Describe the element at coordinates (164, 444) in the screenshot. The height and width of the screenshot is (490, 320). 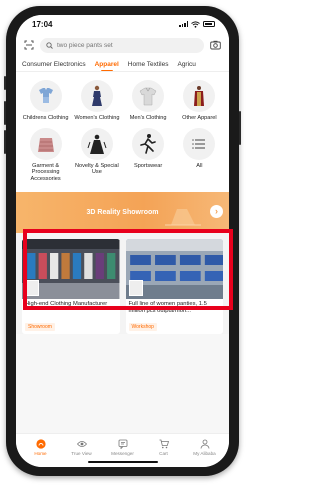
I see `cart-icon` at that location.